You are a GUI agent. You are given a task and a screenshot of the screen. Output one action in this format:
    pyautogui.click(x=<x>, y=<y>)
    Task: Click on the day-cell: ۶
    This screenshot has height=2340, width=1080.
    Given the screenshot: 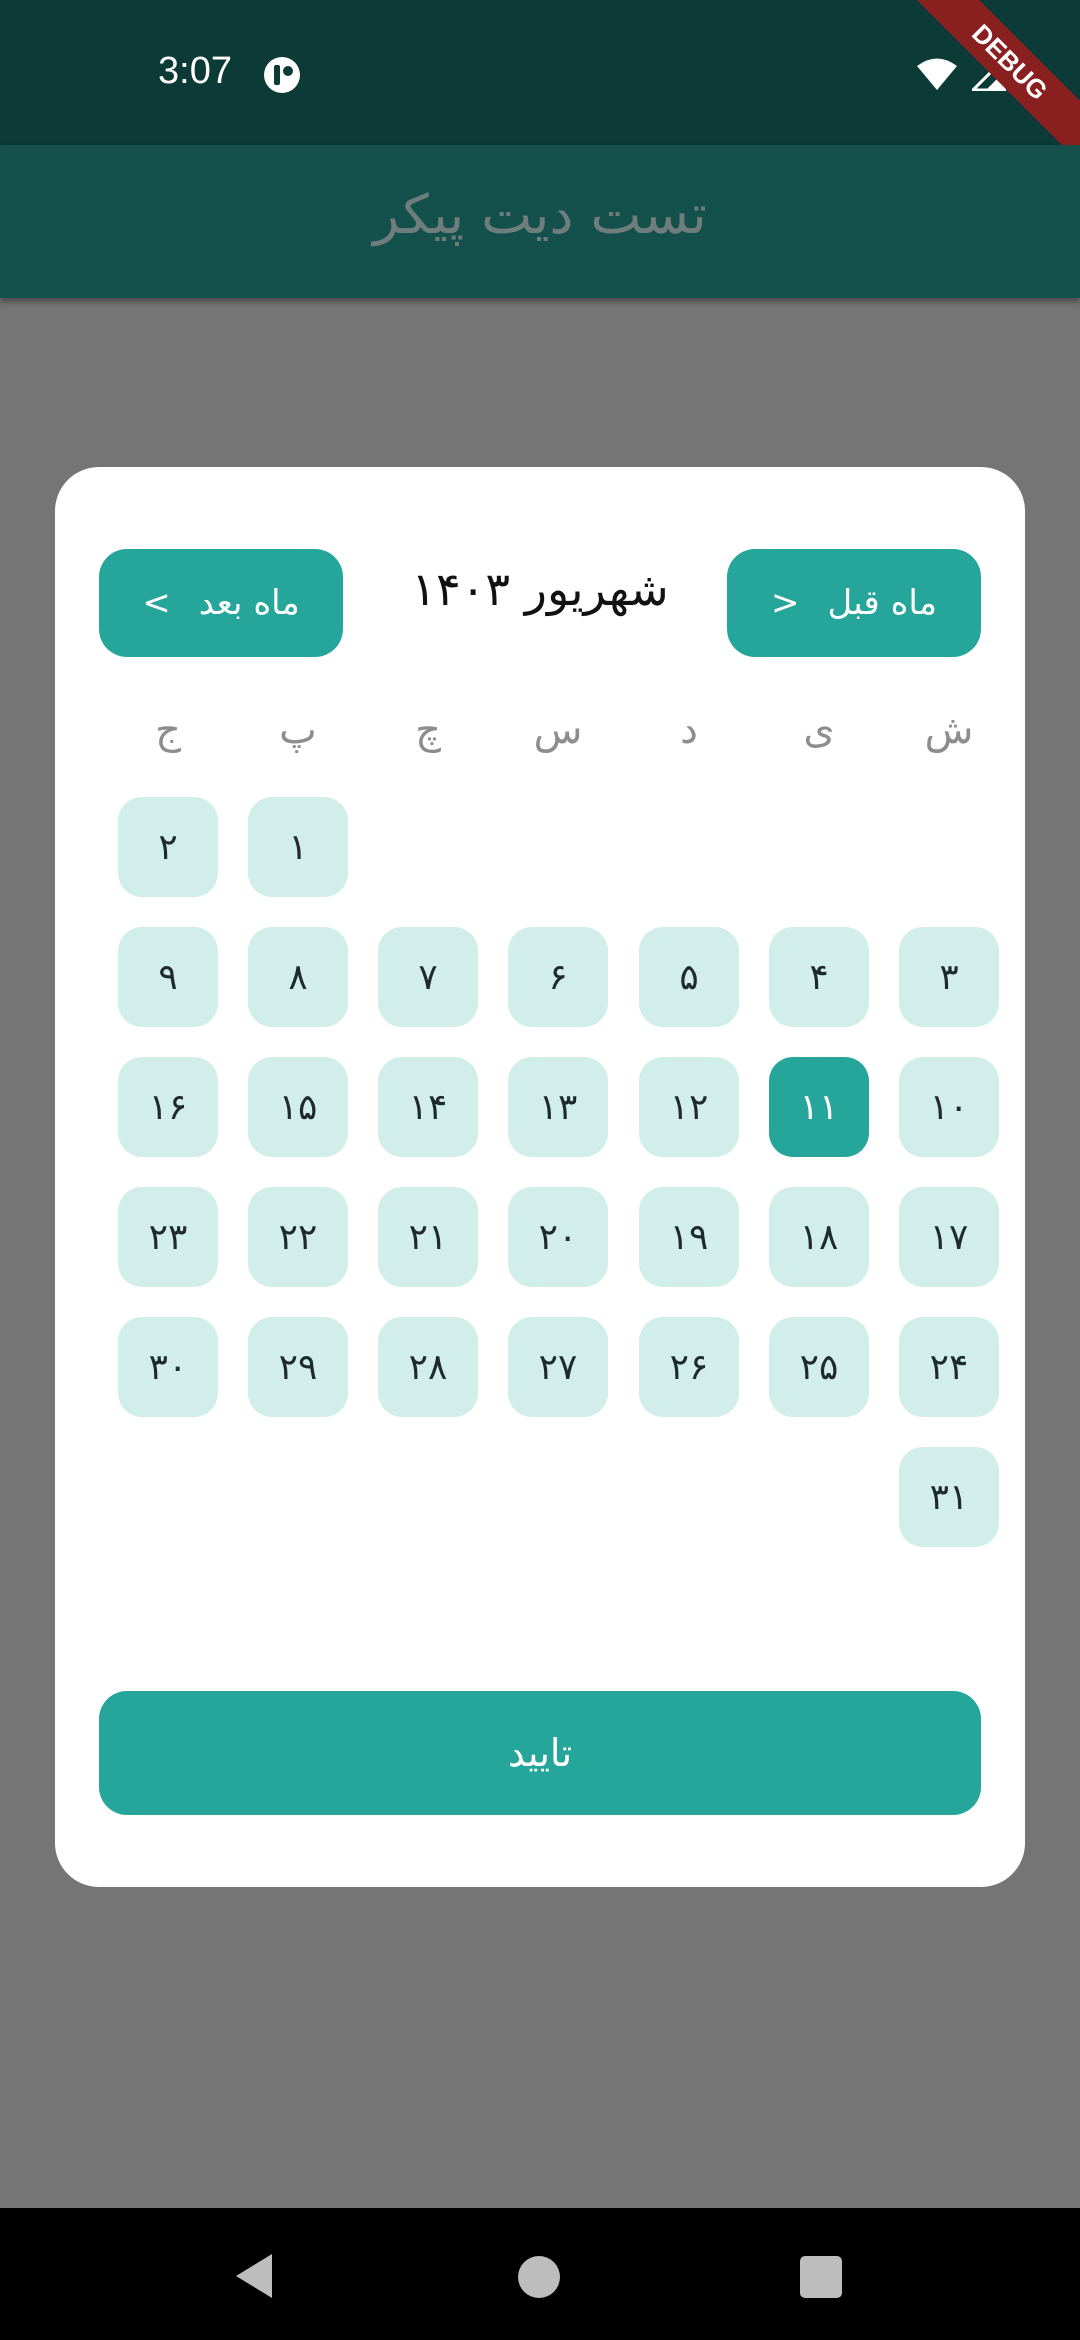 What is the action you would take?
    pyautogui.click(x=558, y=977)
    